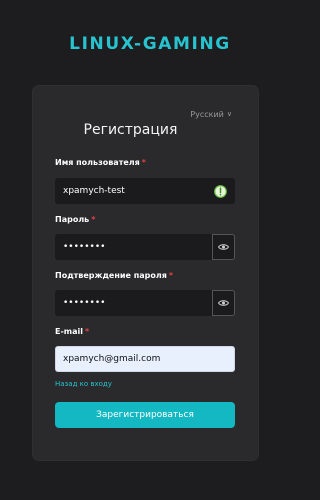 The width and height of the screenshot is (320, 500). I want to click on language-selector: Русский ∨, so click(211, 114).